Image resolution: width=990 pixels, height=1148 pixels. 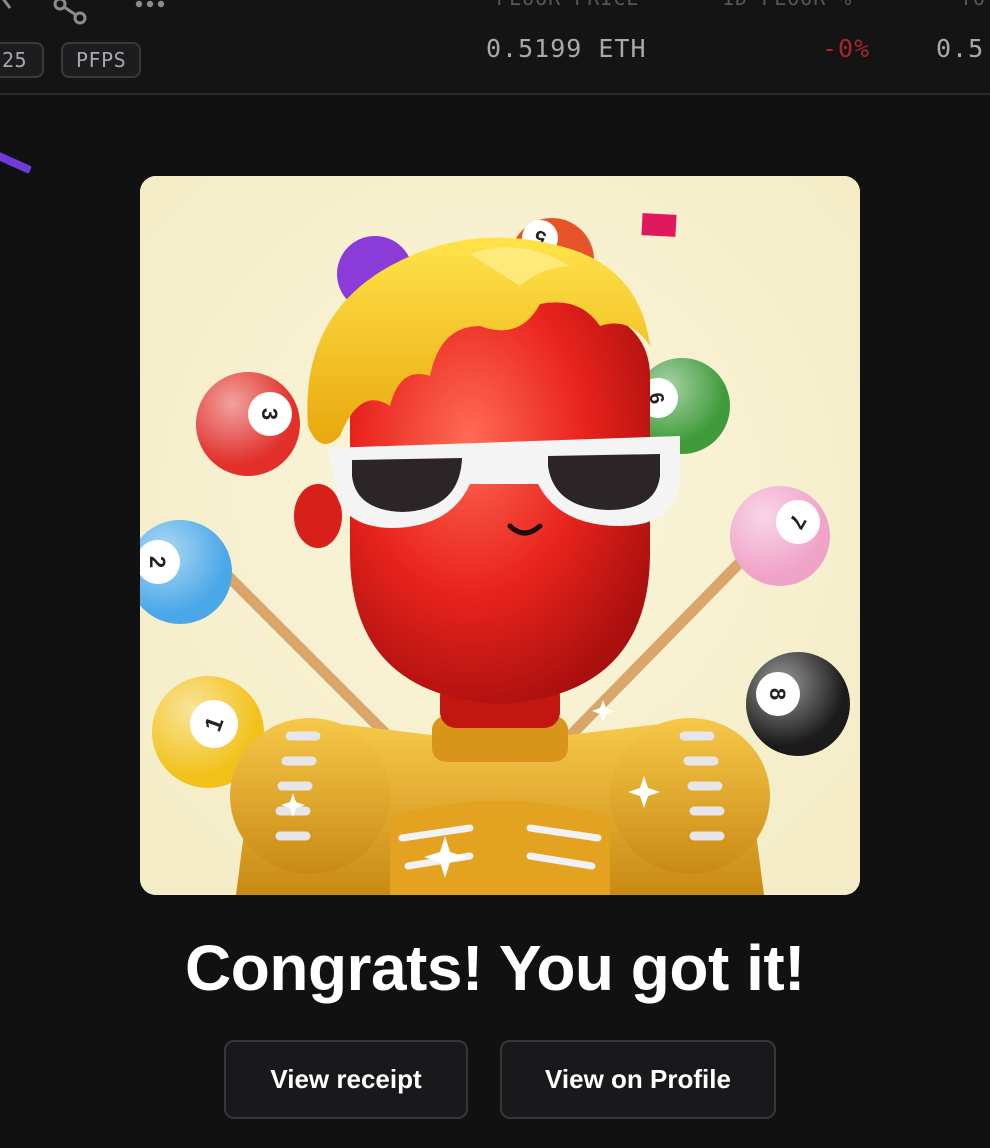 What do you see at coordinates (777, 694) in the screenshot?
I see `ball-label: 8` at bounding box center [777, 694].